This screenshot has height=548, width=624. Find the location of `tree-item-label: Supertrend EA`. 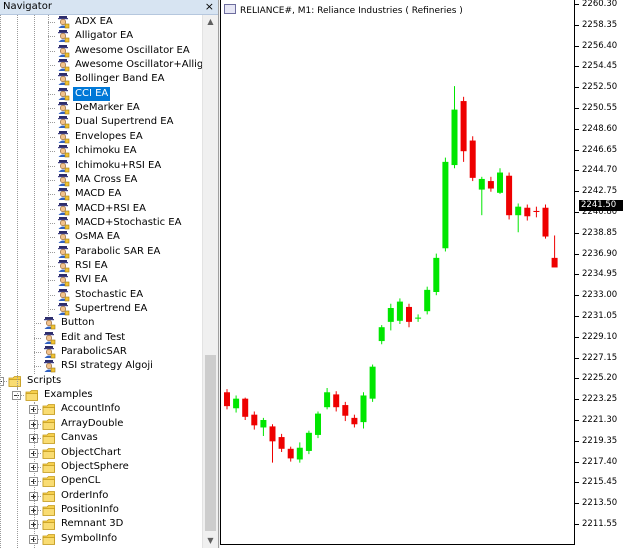

tree-item-label: Supertrend EA is located at coordinates (111, 308).